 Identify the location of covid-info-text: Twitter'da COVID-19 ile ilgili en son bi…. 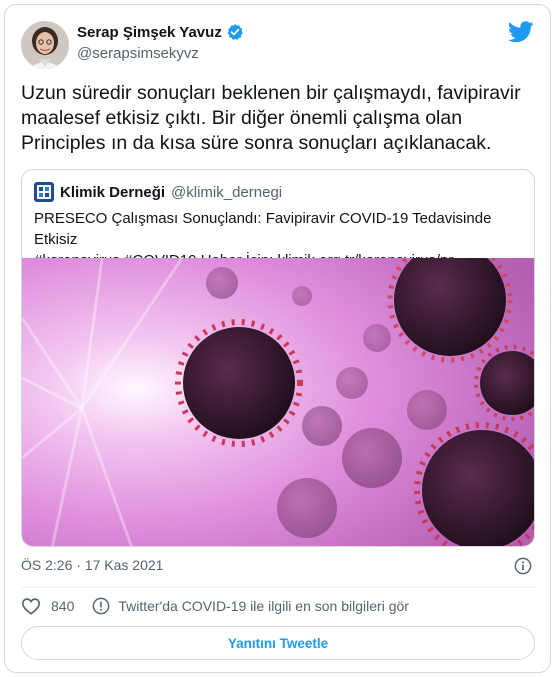
(263, 606).